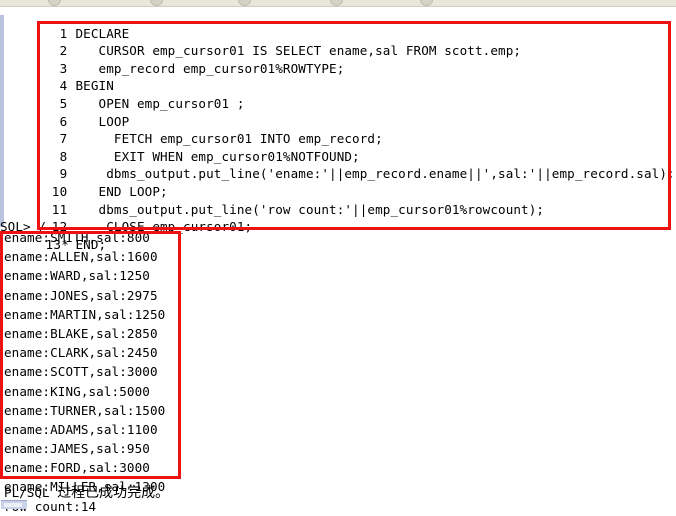 The image size is (676, 516). Describe the element at coordinates (338, 182) in the screenshot. I see `code-line: 10 END LOOP;` at that location.